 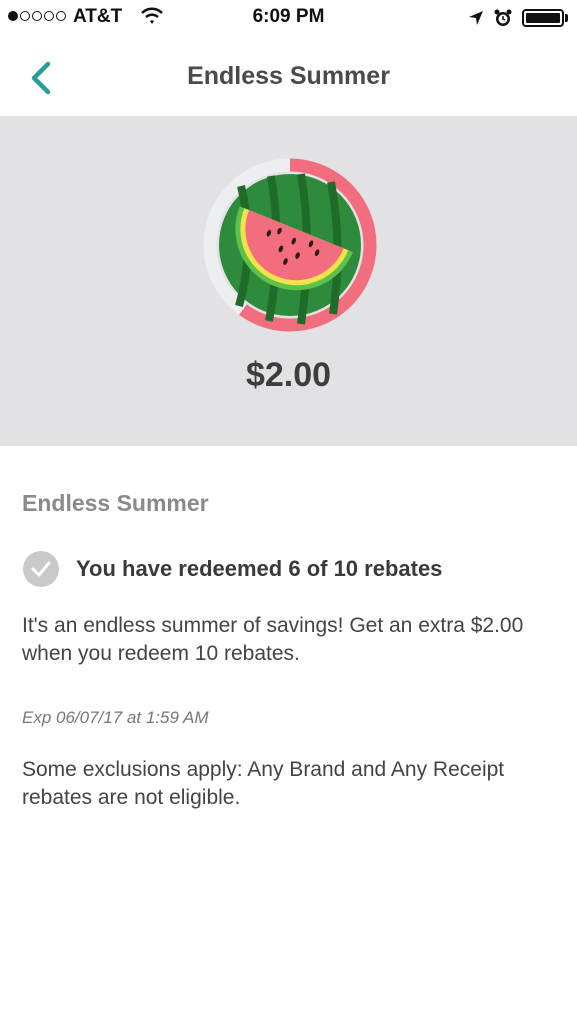 What do you see at coordinates (115, 717) in the screenshot?
I see `expiry-date: Exp 06/07/17 at 1:59 AM` at bounding box center [115, 717].